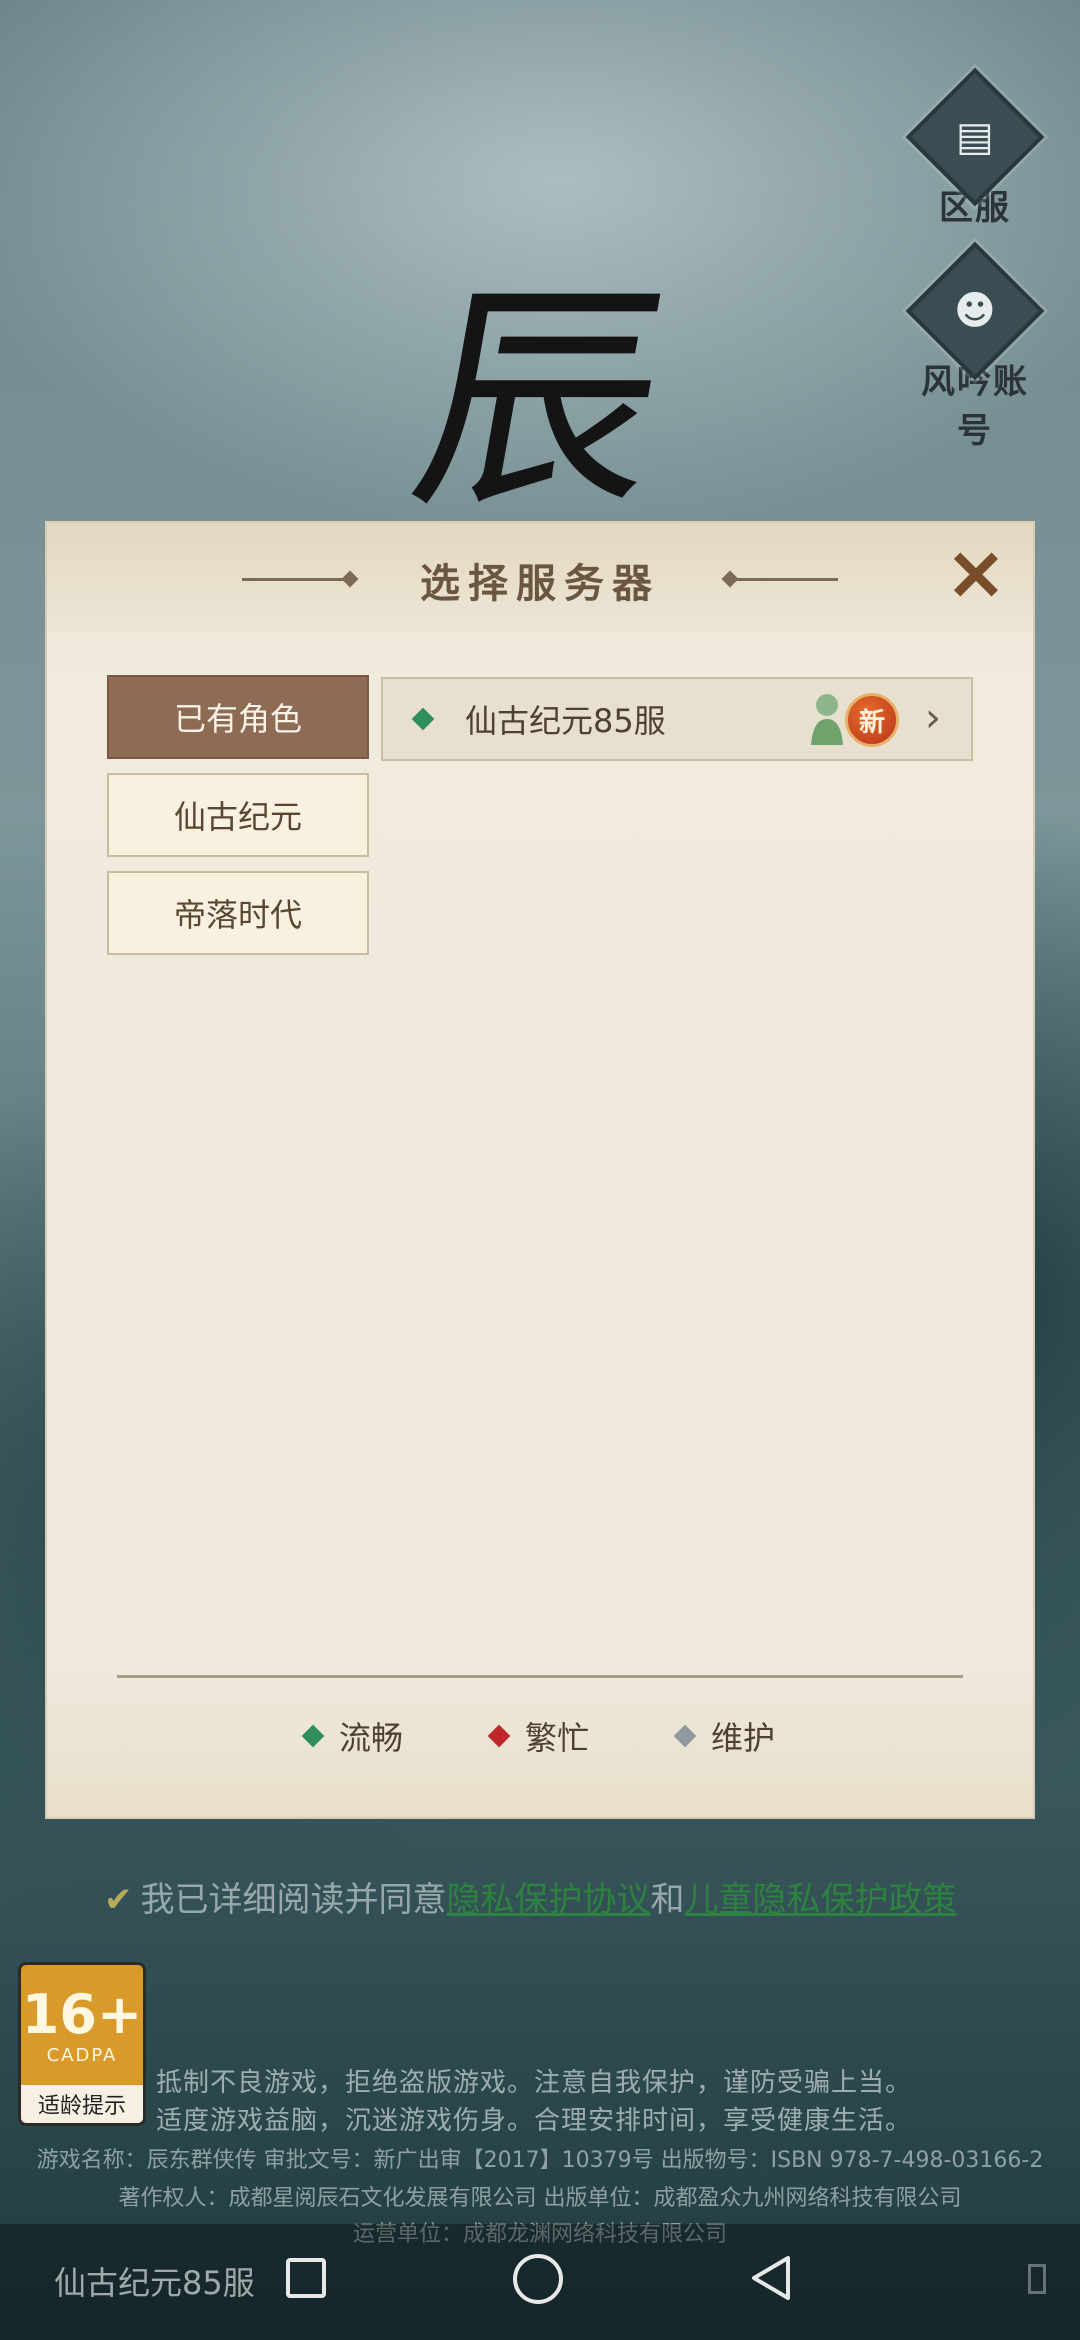  I want to click on agreement-and: 和, so click(667, 1900).